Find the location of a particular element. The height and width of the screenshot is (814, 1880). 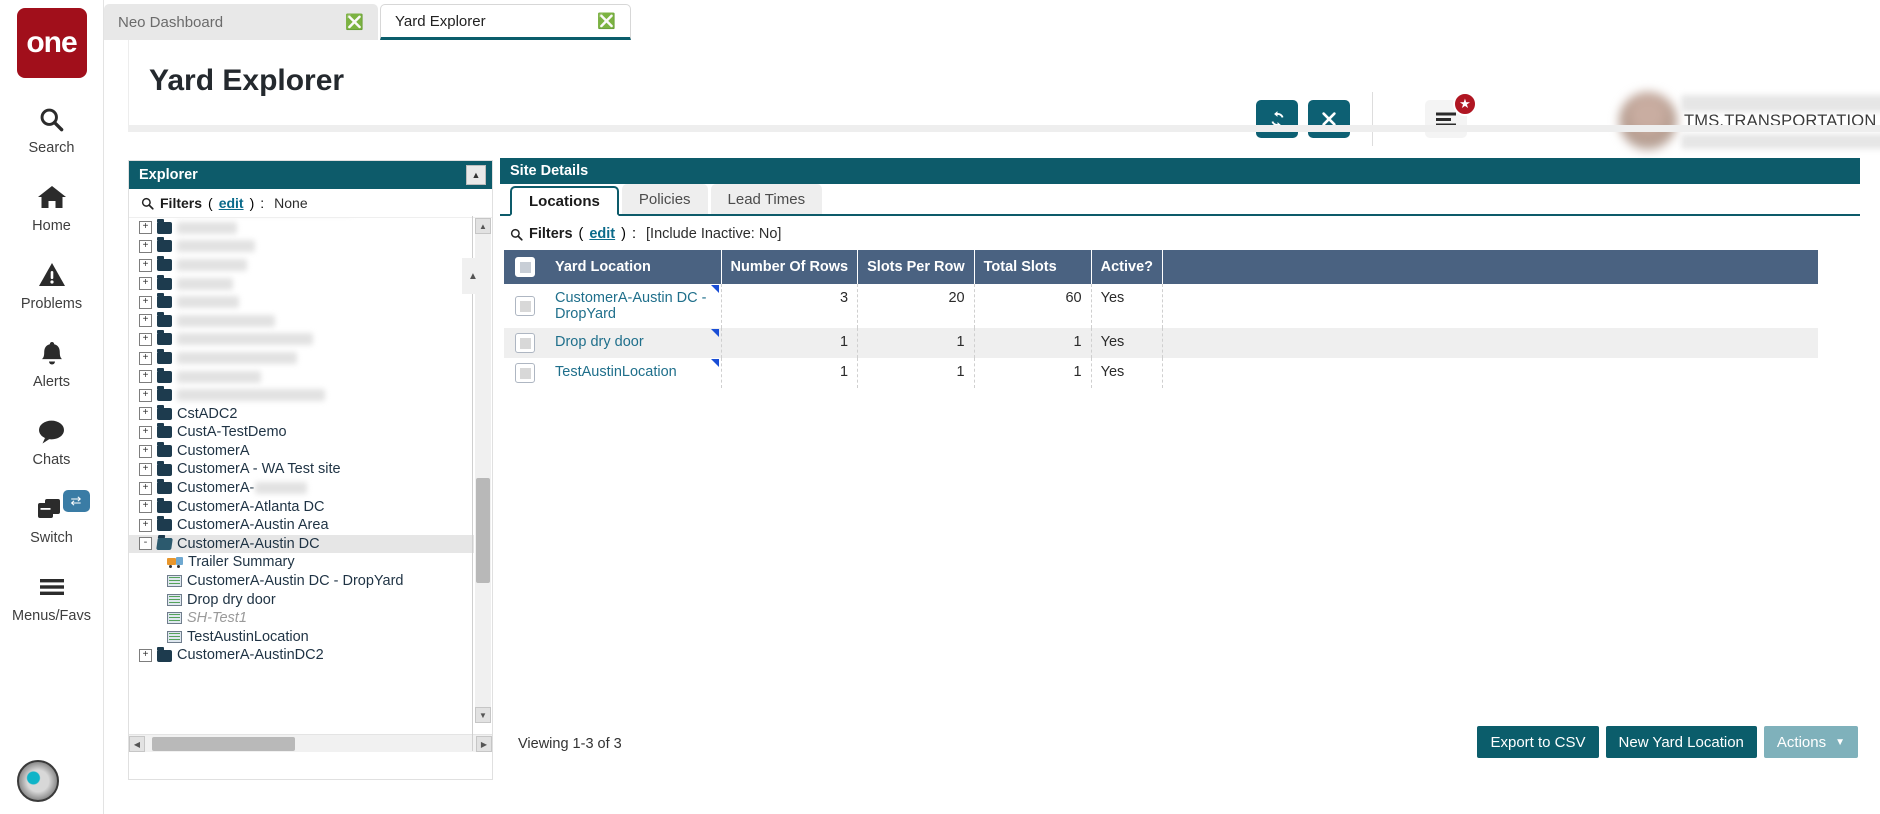

yard-location-link: TestAustinLocation is located at coordinates (616, 372).